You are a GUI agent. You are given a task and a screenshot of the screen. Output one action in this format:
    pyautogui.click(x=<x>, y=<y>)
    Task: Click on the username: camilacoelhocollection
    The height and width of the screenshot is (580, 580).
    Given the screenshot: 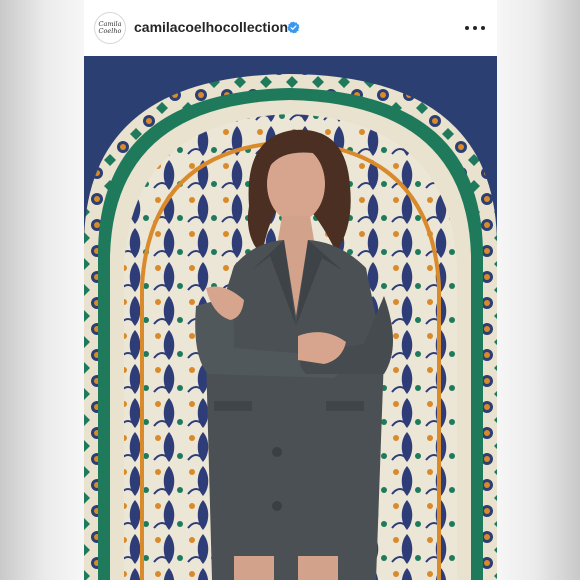 What is the action you would take?
    pyautogui.click(x=211, y=27)
    